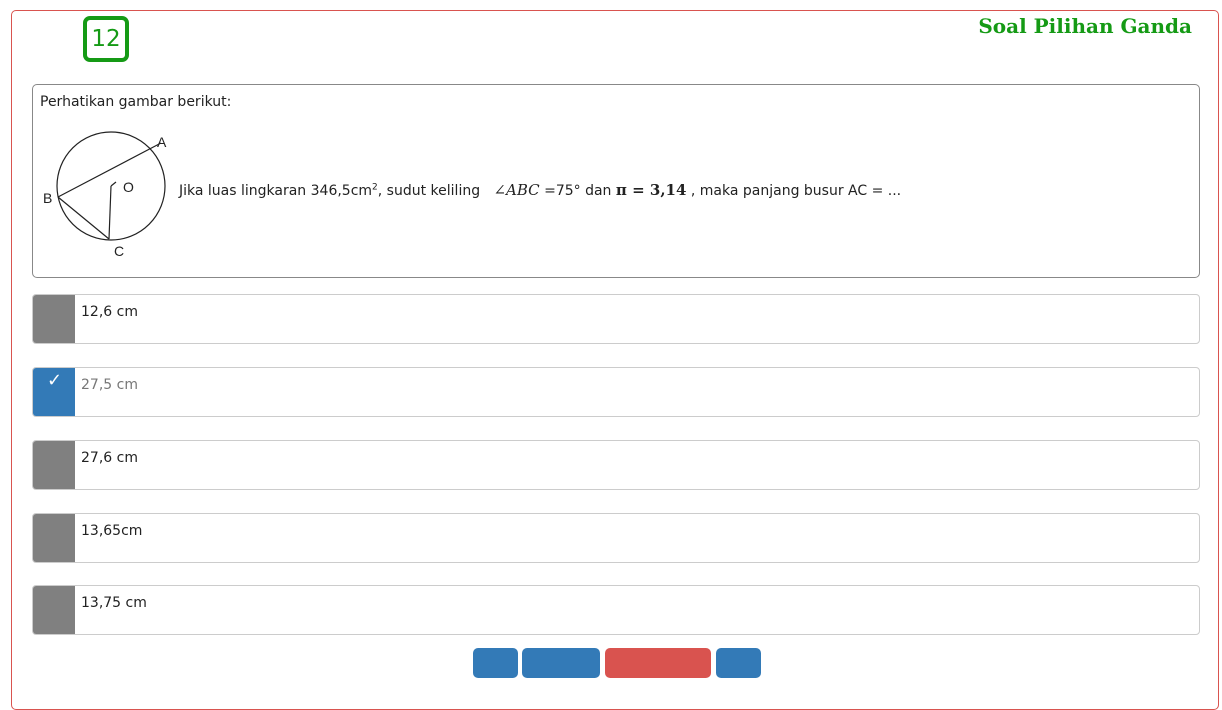 This screenshot has width=1222, height=710. I want to click on figure-radius-oc, so click(110, 212).